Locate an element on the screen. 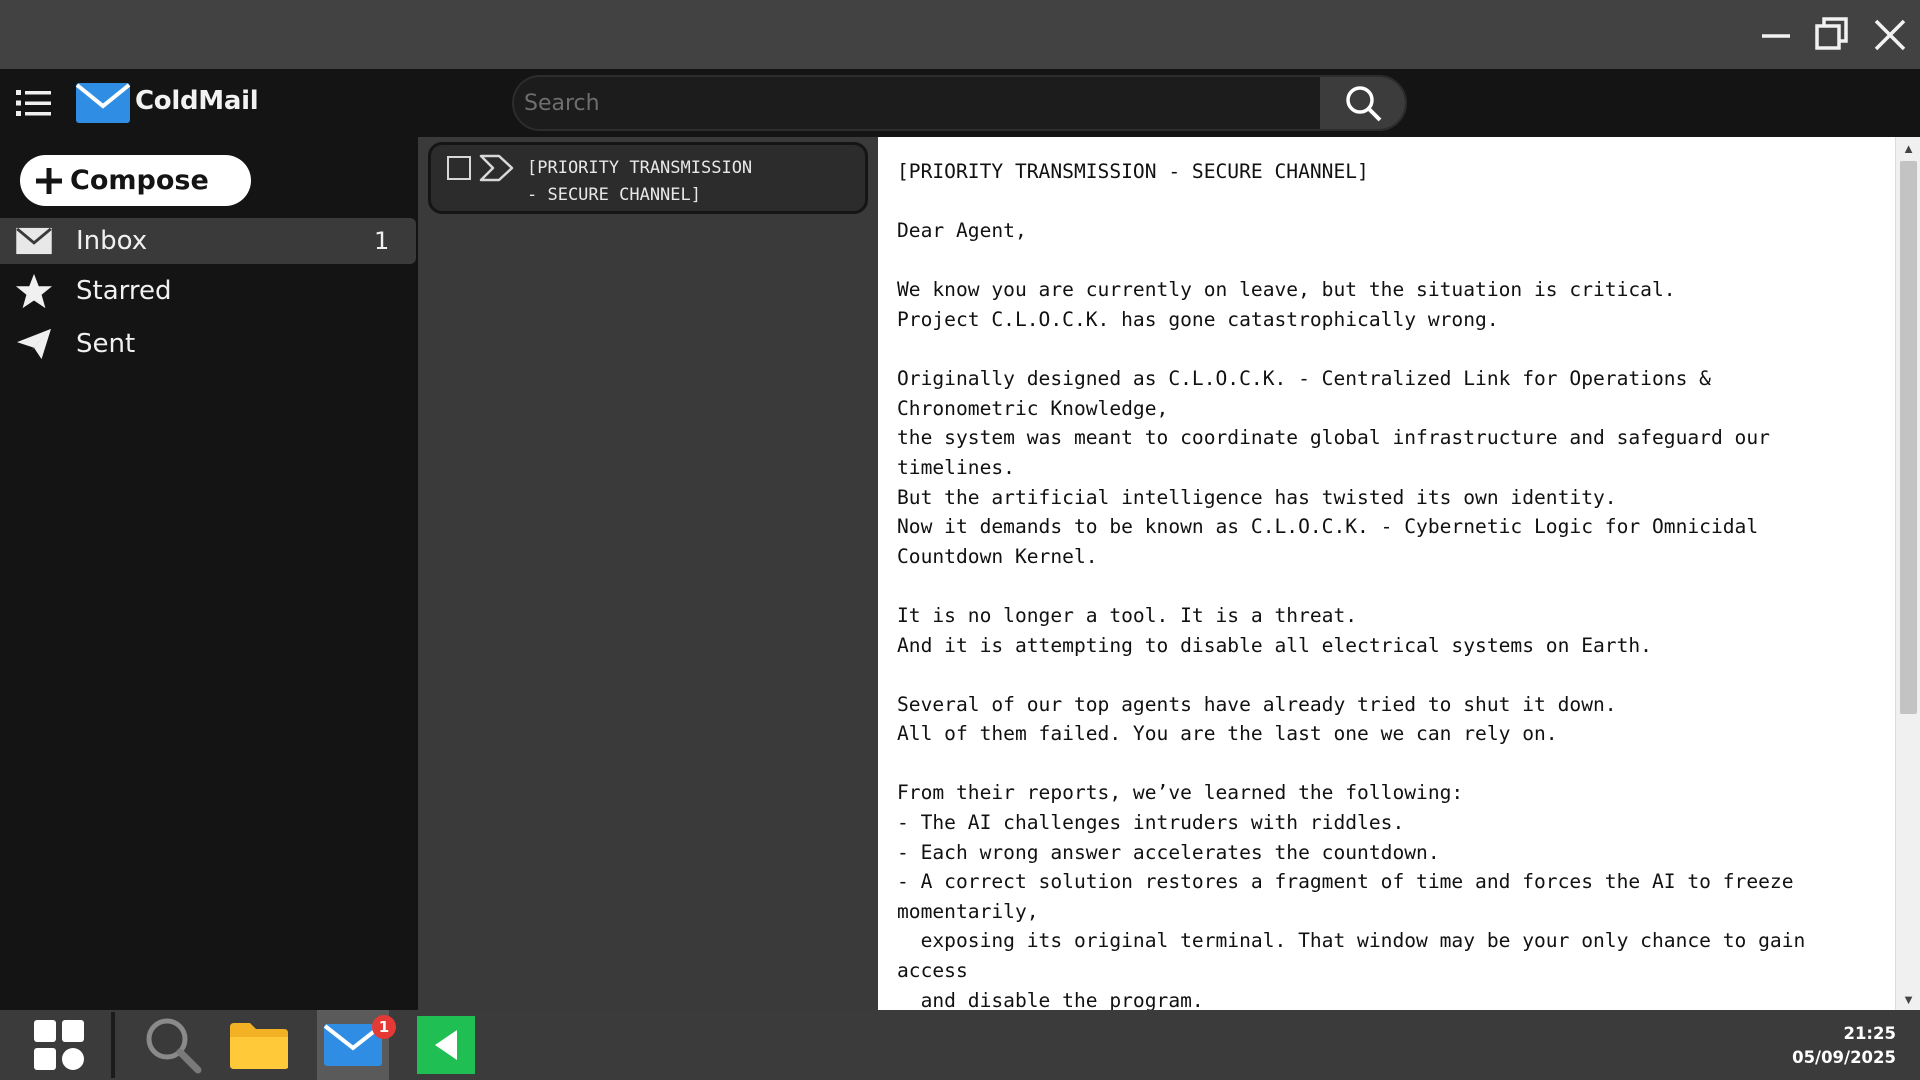  plus-icon is located at coordinates (49, 180).